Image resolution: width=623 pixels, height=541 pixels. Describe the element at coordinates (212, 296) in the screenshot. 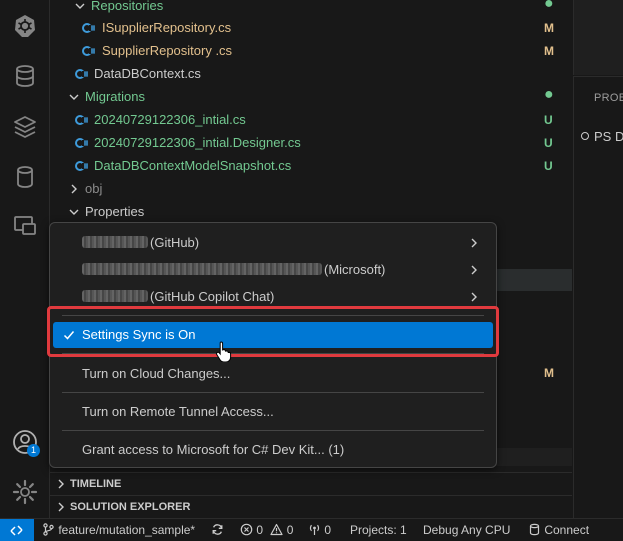

I see `menu-item-label: (GitHub Copilot Chat)` at that location.